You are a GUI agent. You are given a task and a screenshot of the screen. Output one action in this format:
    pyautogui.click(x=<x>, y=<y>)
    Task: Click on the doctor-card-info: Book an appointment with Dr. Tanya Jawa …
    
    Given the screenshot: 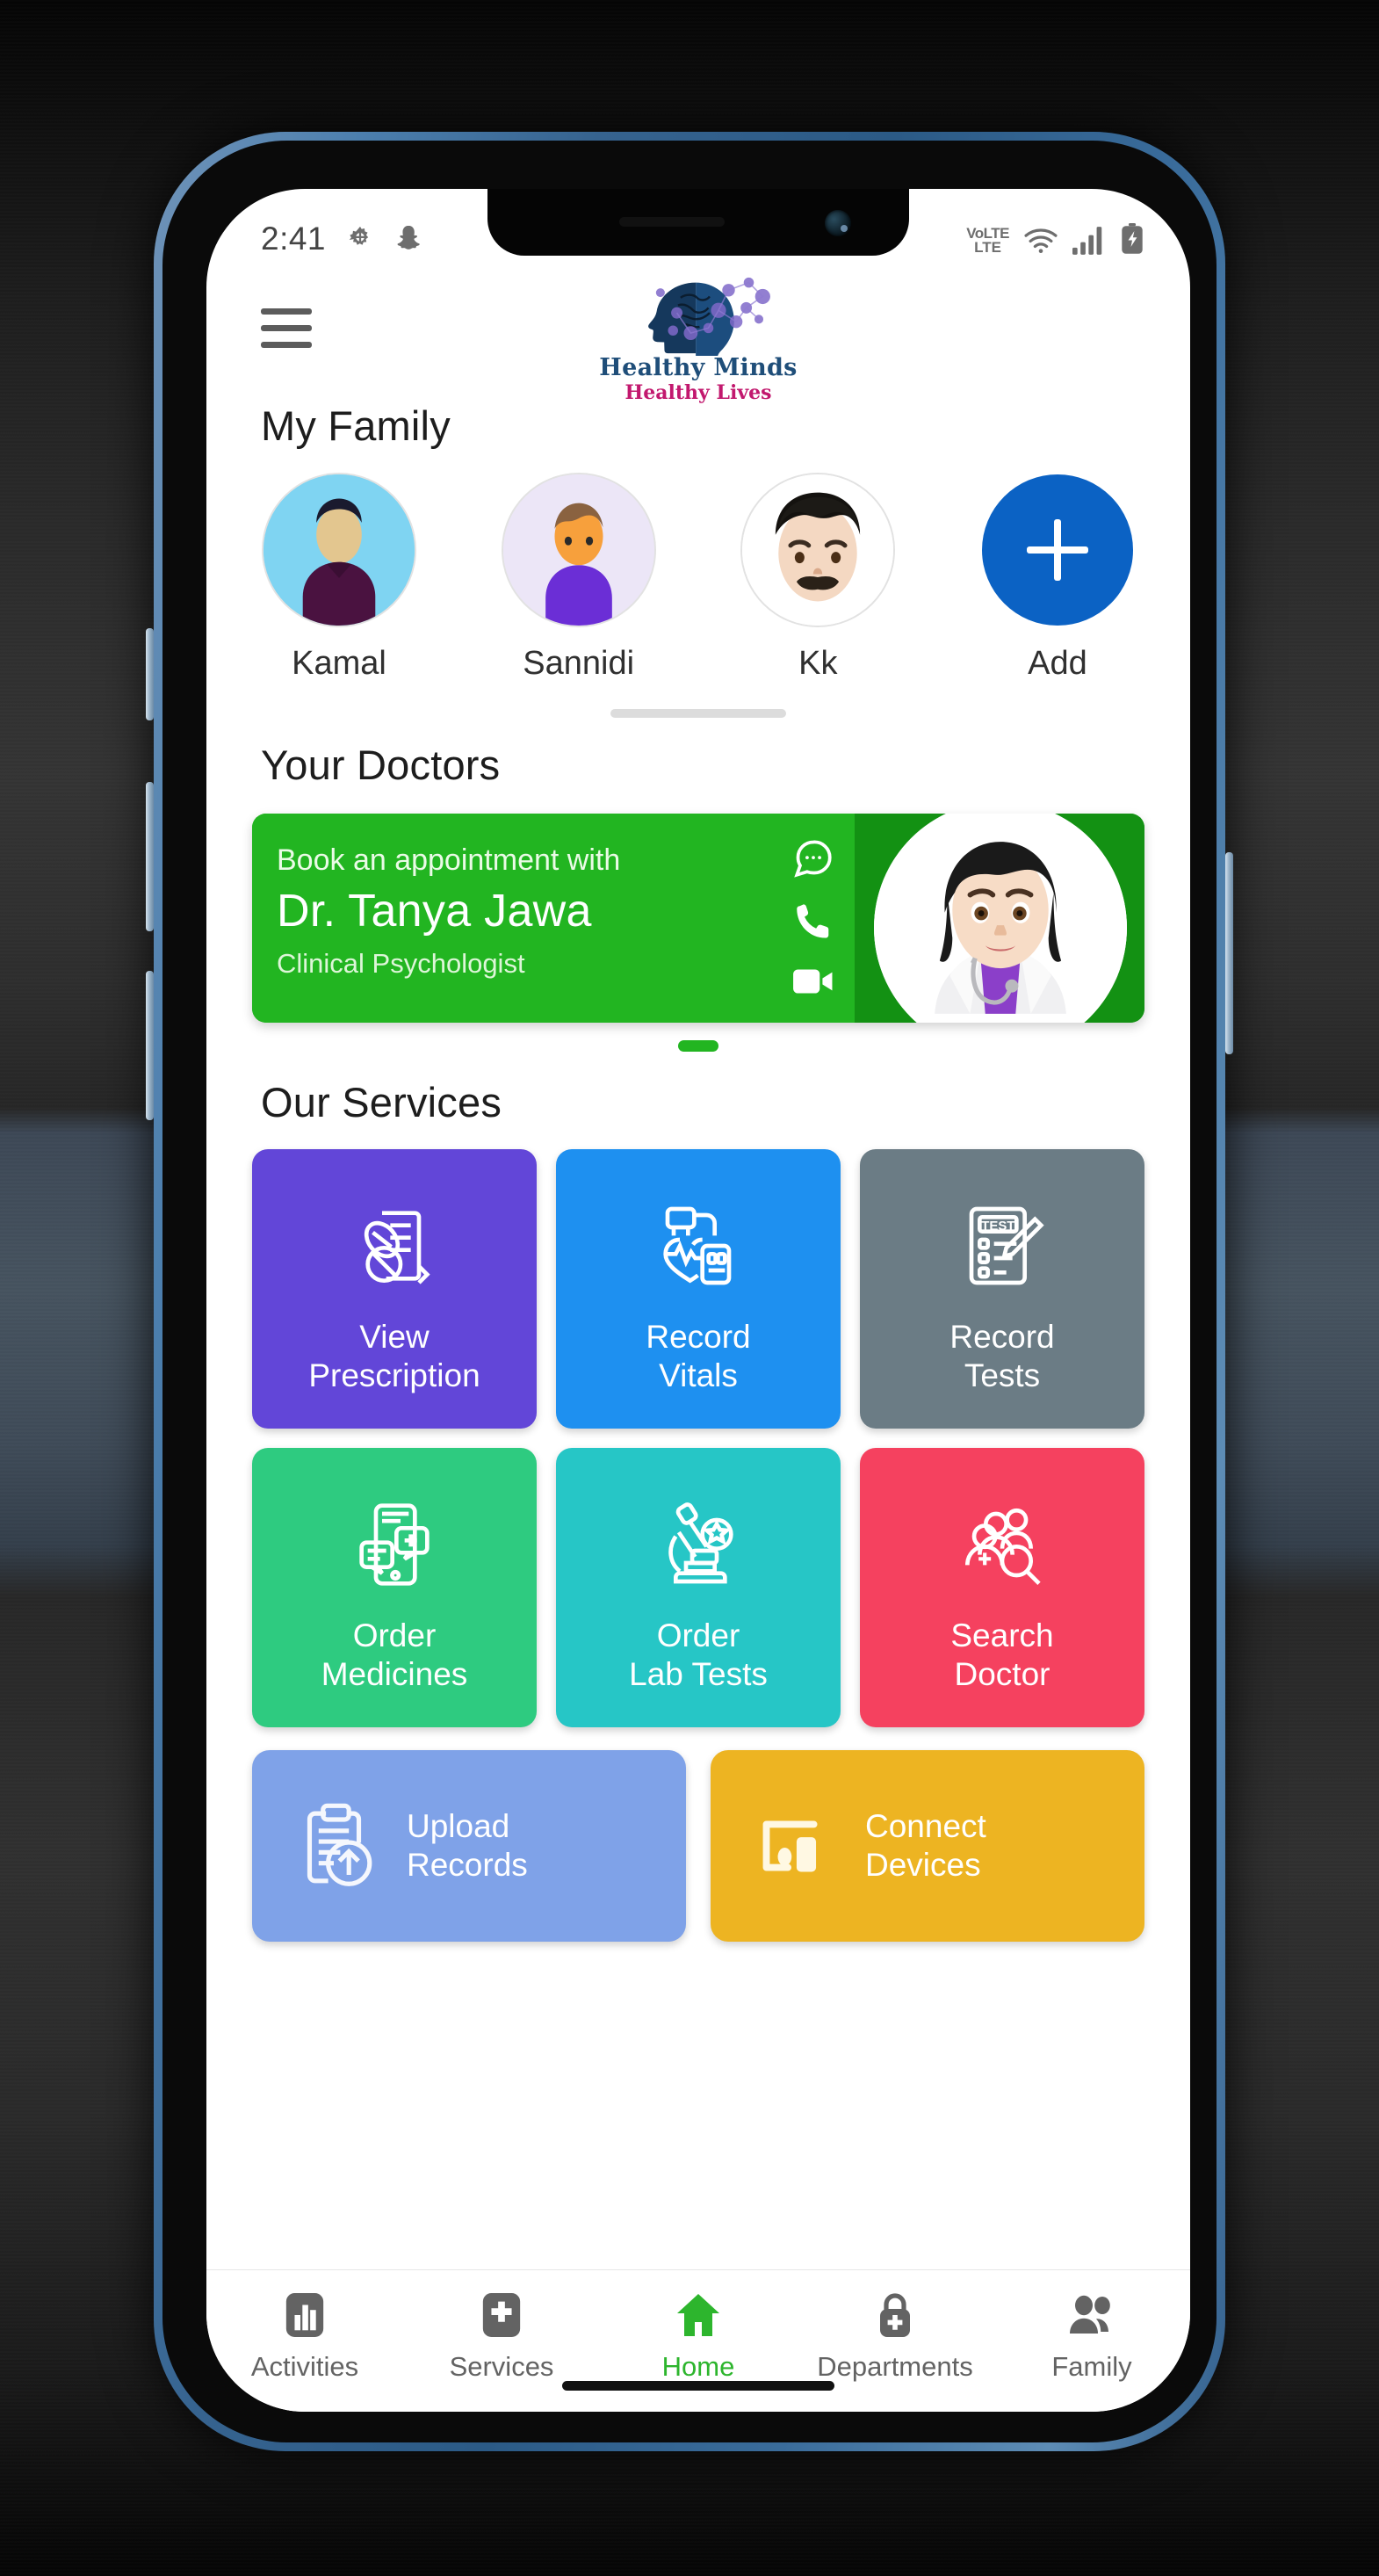 What is the action you would take?
    pyautogui.click(x=553, y=918)
    